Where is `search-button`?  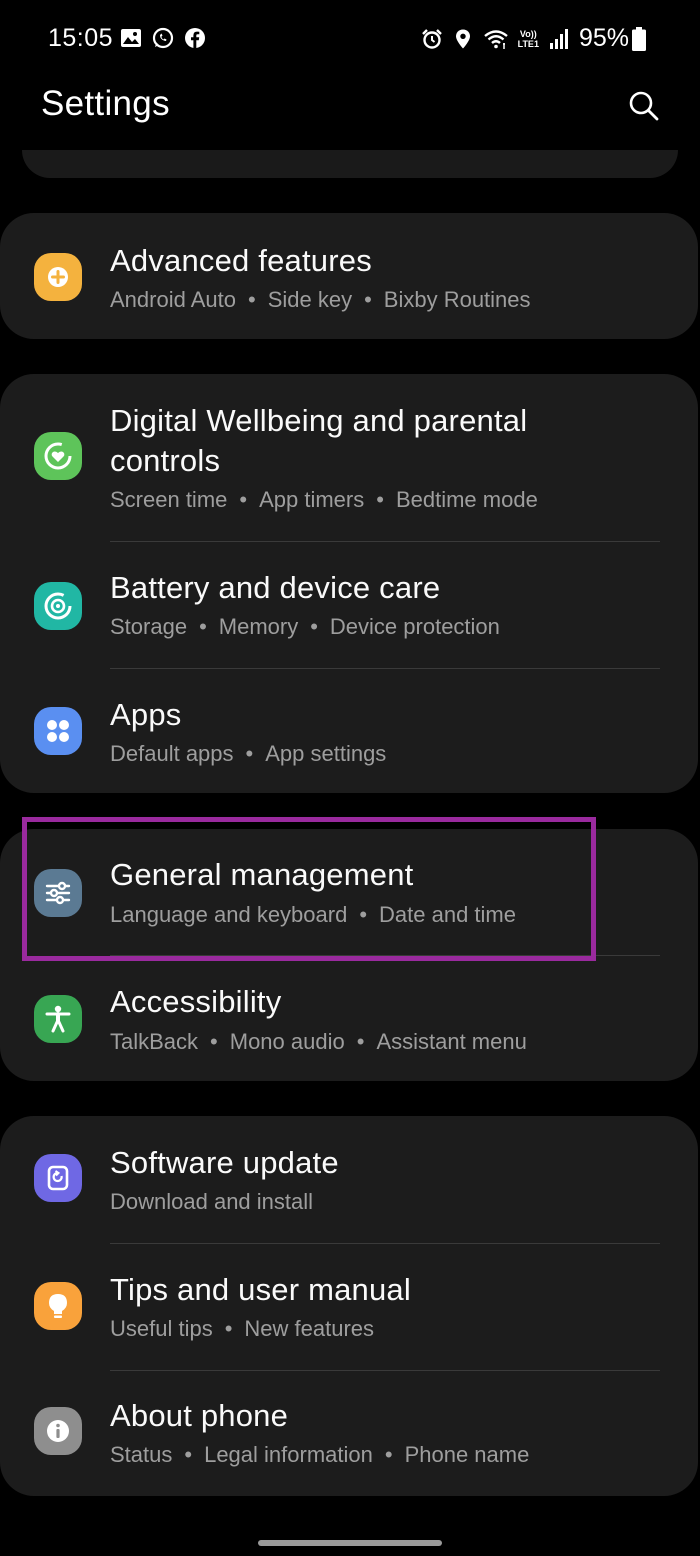
search-button is located at coordinates (644, 106).